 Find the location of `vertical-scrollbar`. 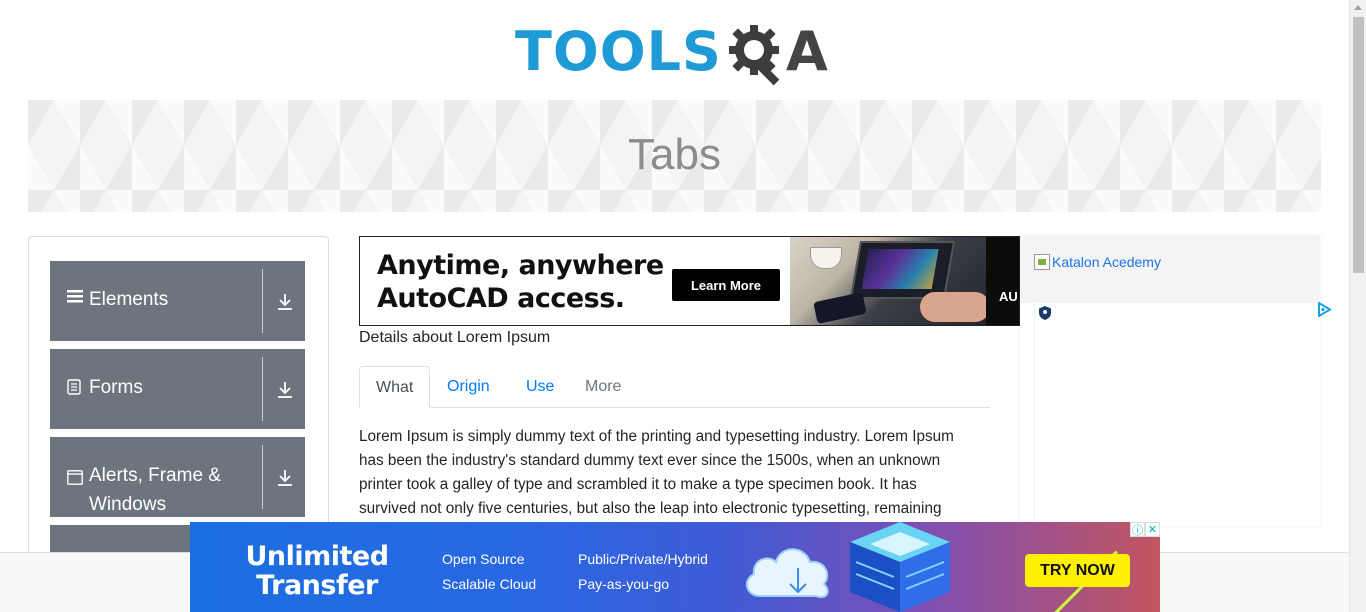

vertical-scrollbar is located at coordinates (1357, 306).